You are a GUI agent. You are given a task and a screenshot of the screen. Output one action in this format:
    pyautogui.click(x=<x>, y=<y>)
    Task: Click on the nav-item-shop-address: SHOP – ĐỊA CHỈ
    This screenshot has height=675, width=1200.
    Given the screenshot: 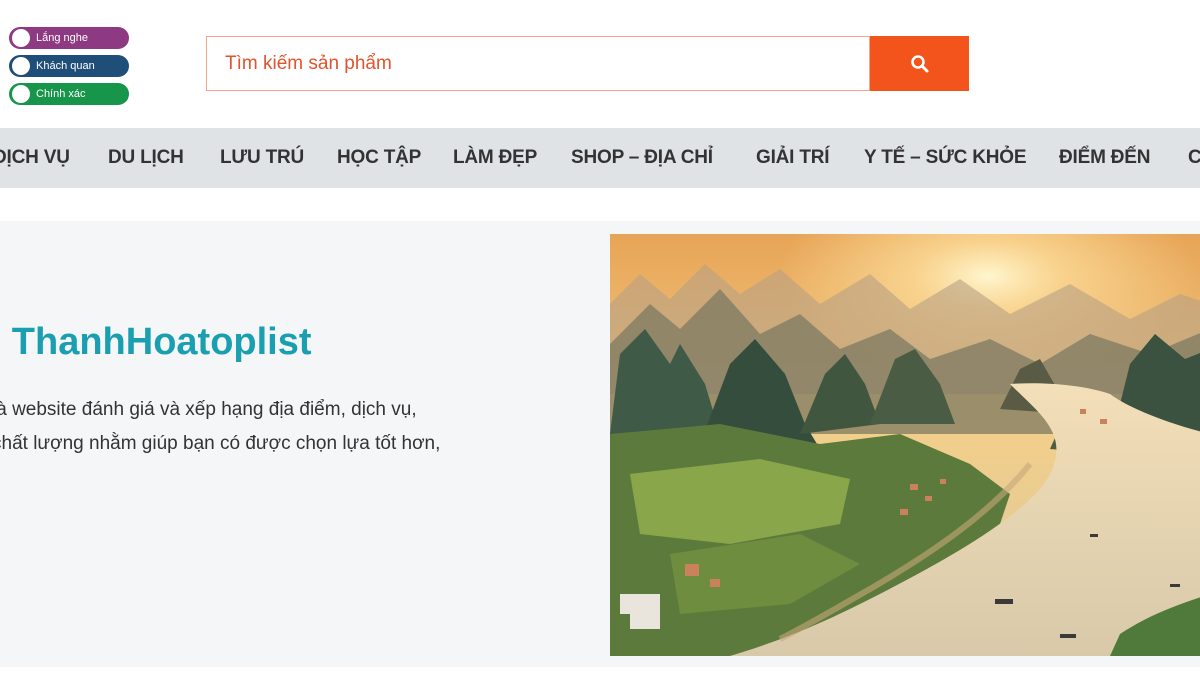 What is the action you would take?
    pyautogui.click(x=642, y=158)
    